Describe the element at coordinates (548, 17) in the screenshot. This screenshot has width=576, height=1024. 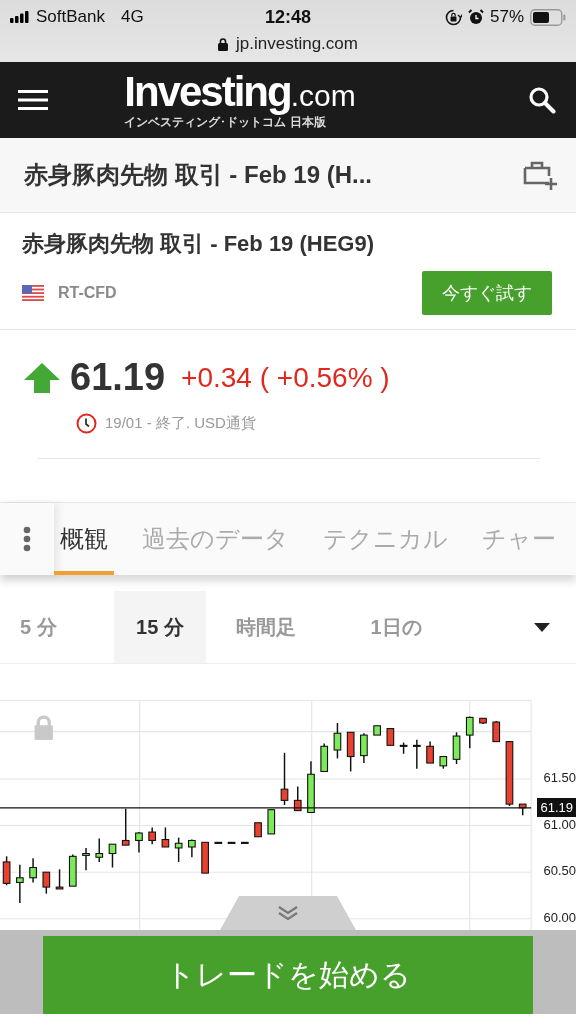
I see `battery-icon` at that location.